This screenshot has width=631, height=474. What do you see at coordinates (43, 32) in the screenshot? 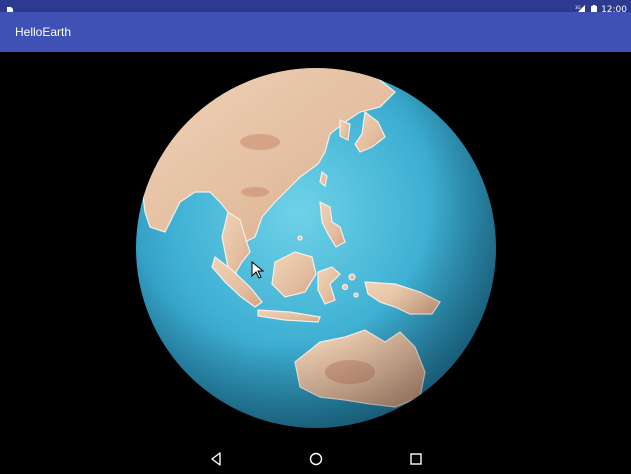
I see `app-title: HelloEarth` at bounding box center [43, 32].